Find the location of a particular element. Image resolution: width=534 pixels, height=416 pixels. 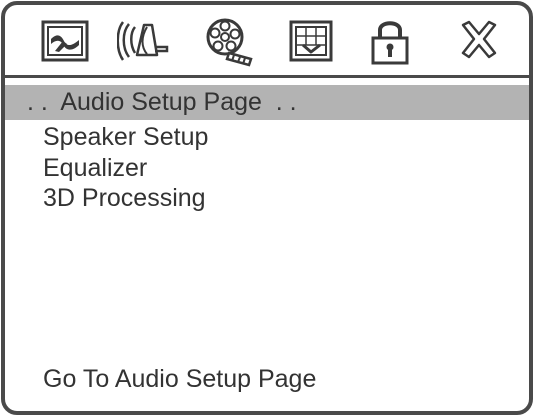

general-setup-tab is located at coordinates (65, 41).